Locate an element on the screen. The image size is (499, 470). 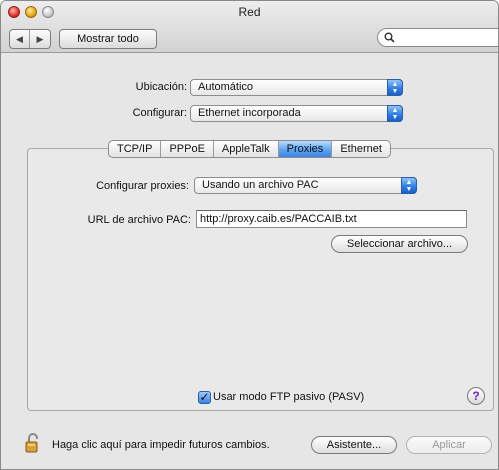
tab-pppoe: PPPoE is located at coordinates (187, 149).